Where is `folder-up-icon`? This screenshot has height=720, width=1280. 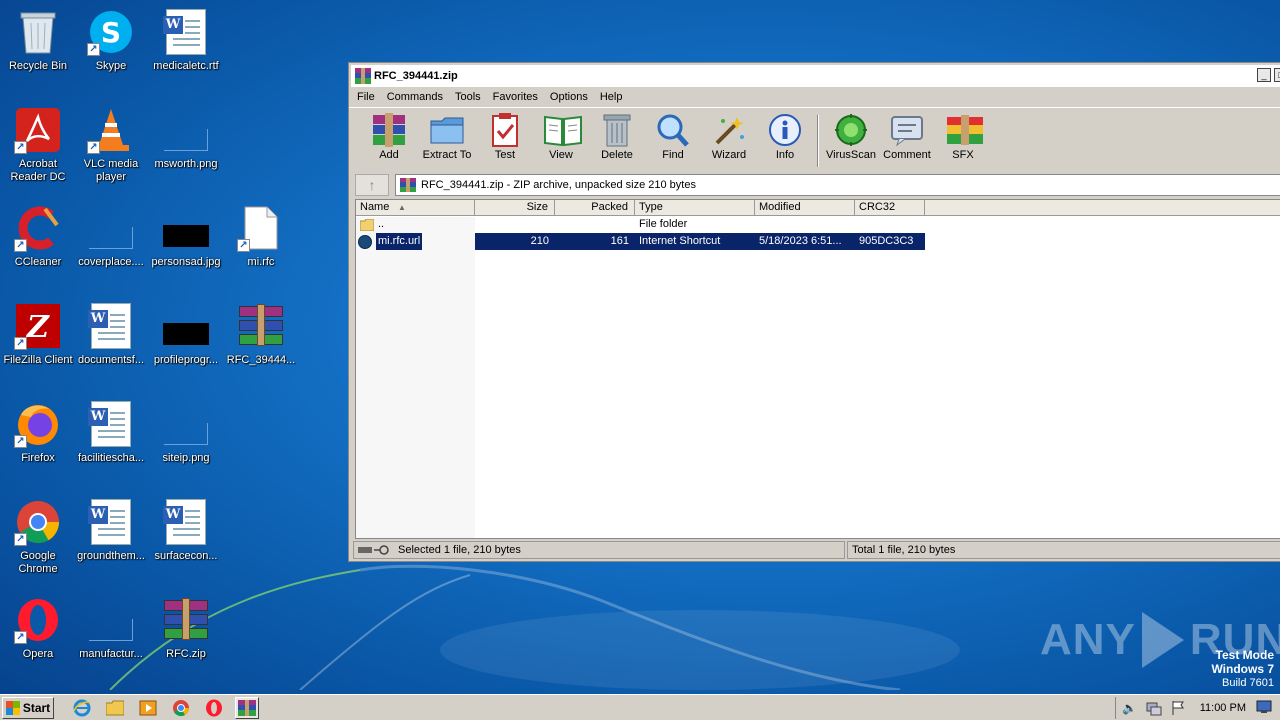 folder-up-icon is located at coordinates (367, 224).